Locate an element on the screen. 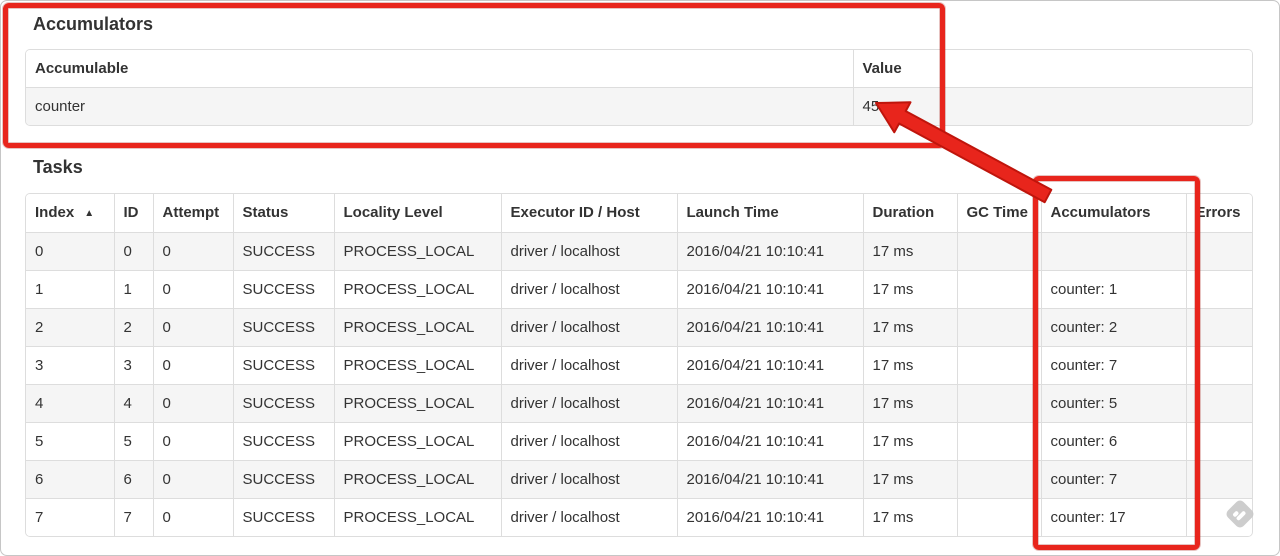 Image resolution: width=1280 pixels, height=556 pixels. gc-time-column-header: GC Time is located at coordinates (998, 213).